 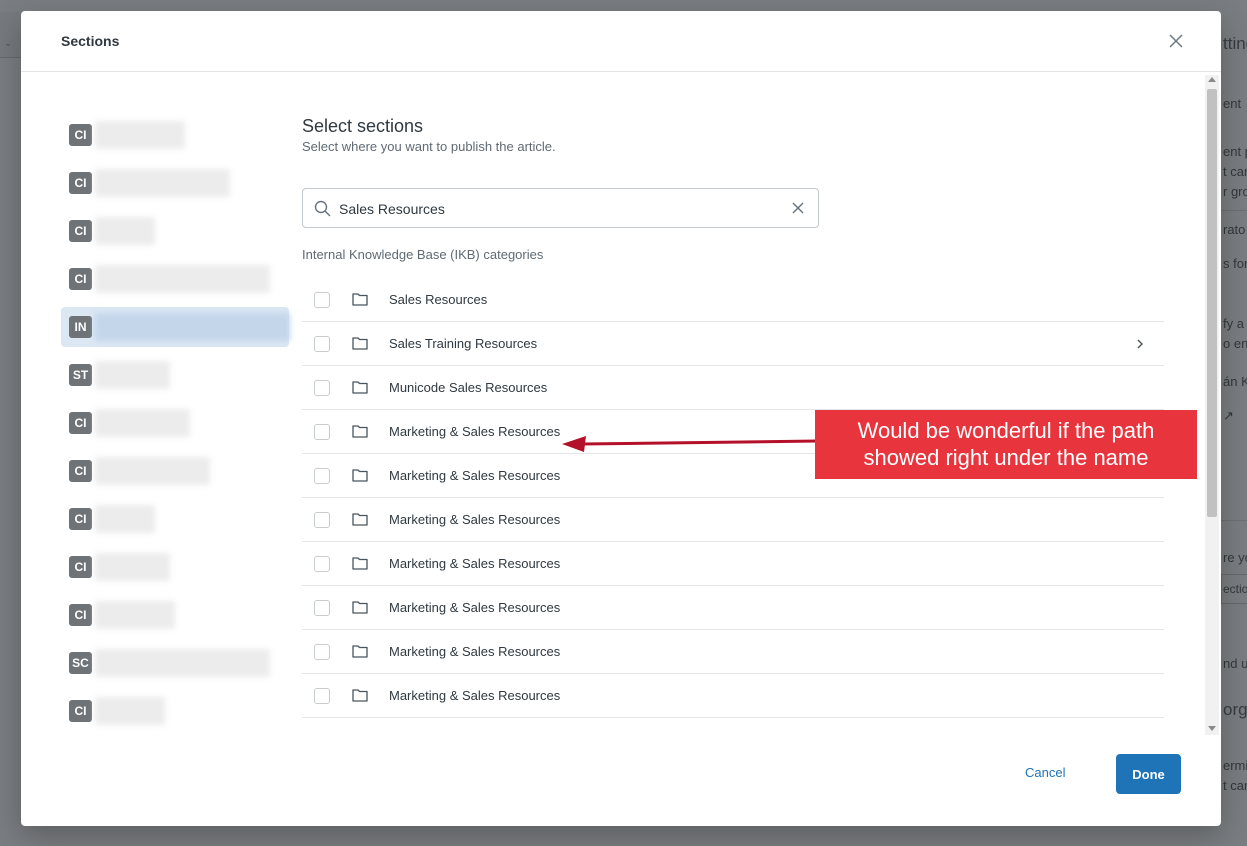 What do you see at coordinates (1212, 728) in the screenshot?
I see `scroll-down-arrow-icon` at bounding box center [1212, 728].